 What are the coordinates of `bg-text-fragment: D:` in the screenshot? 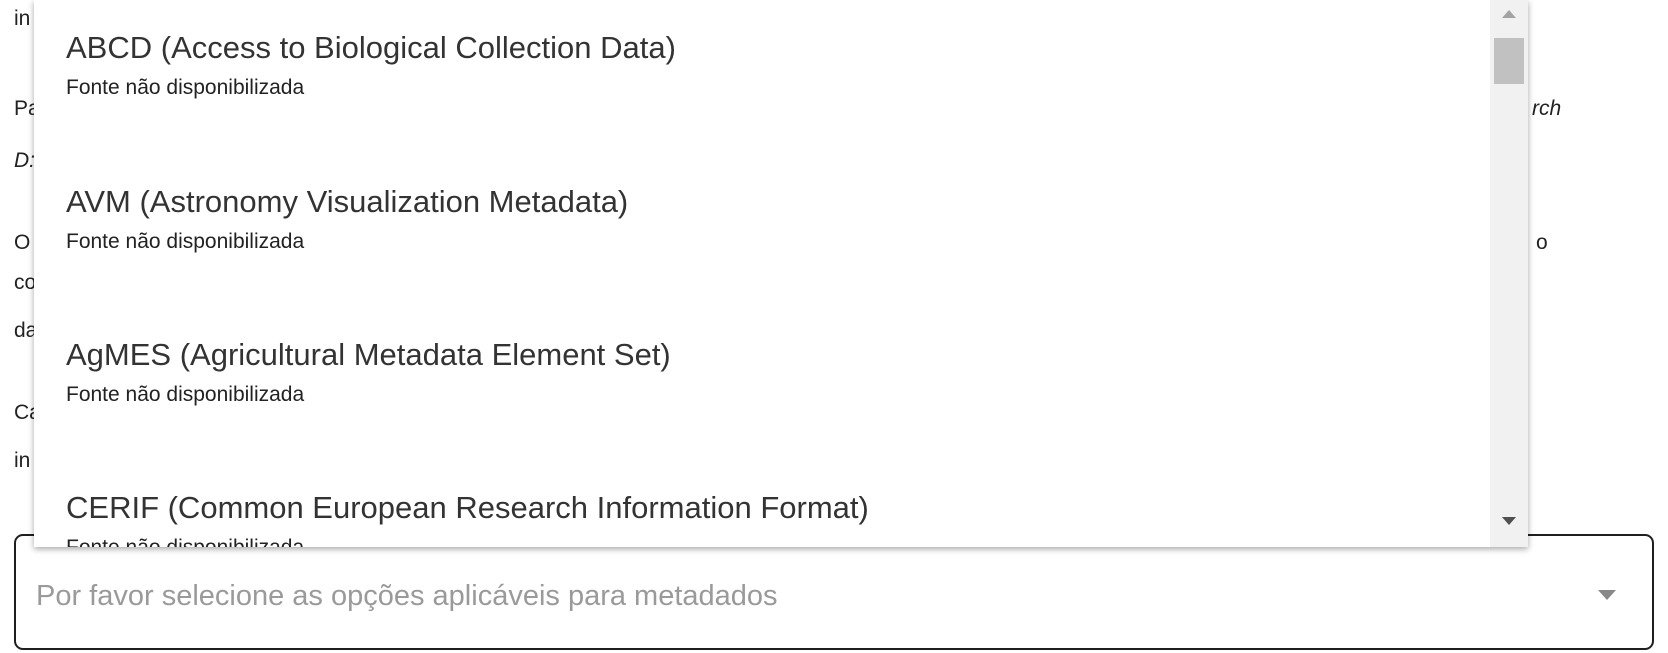 It's located at (24, 160).